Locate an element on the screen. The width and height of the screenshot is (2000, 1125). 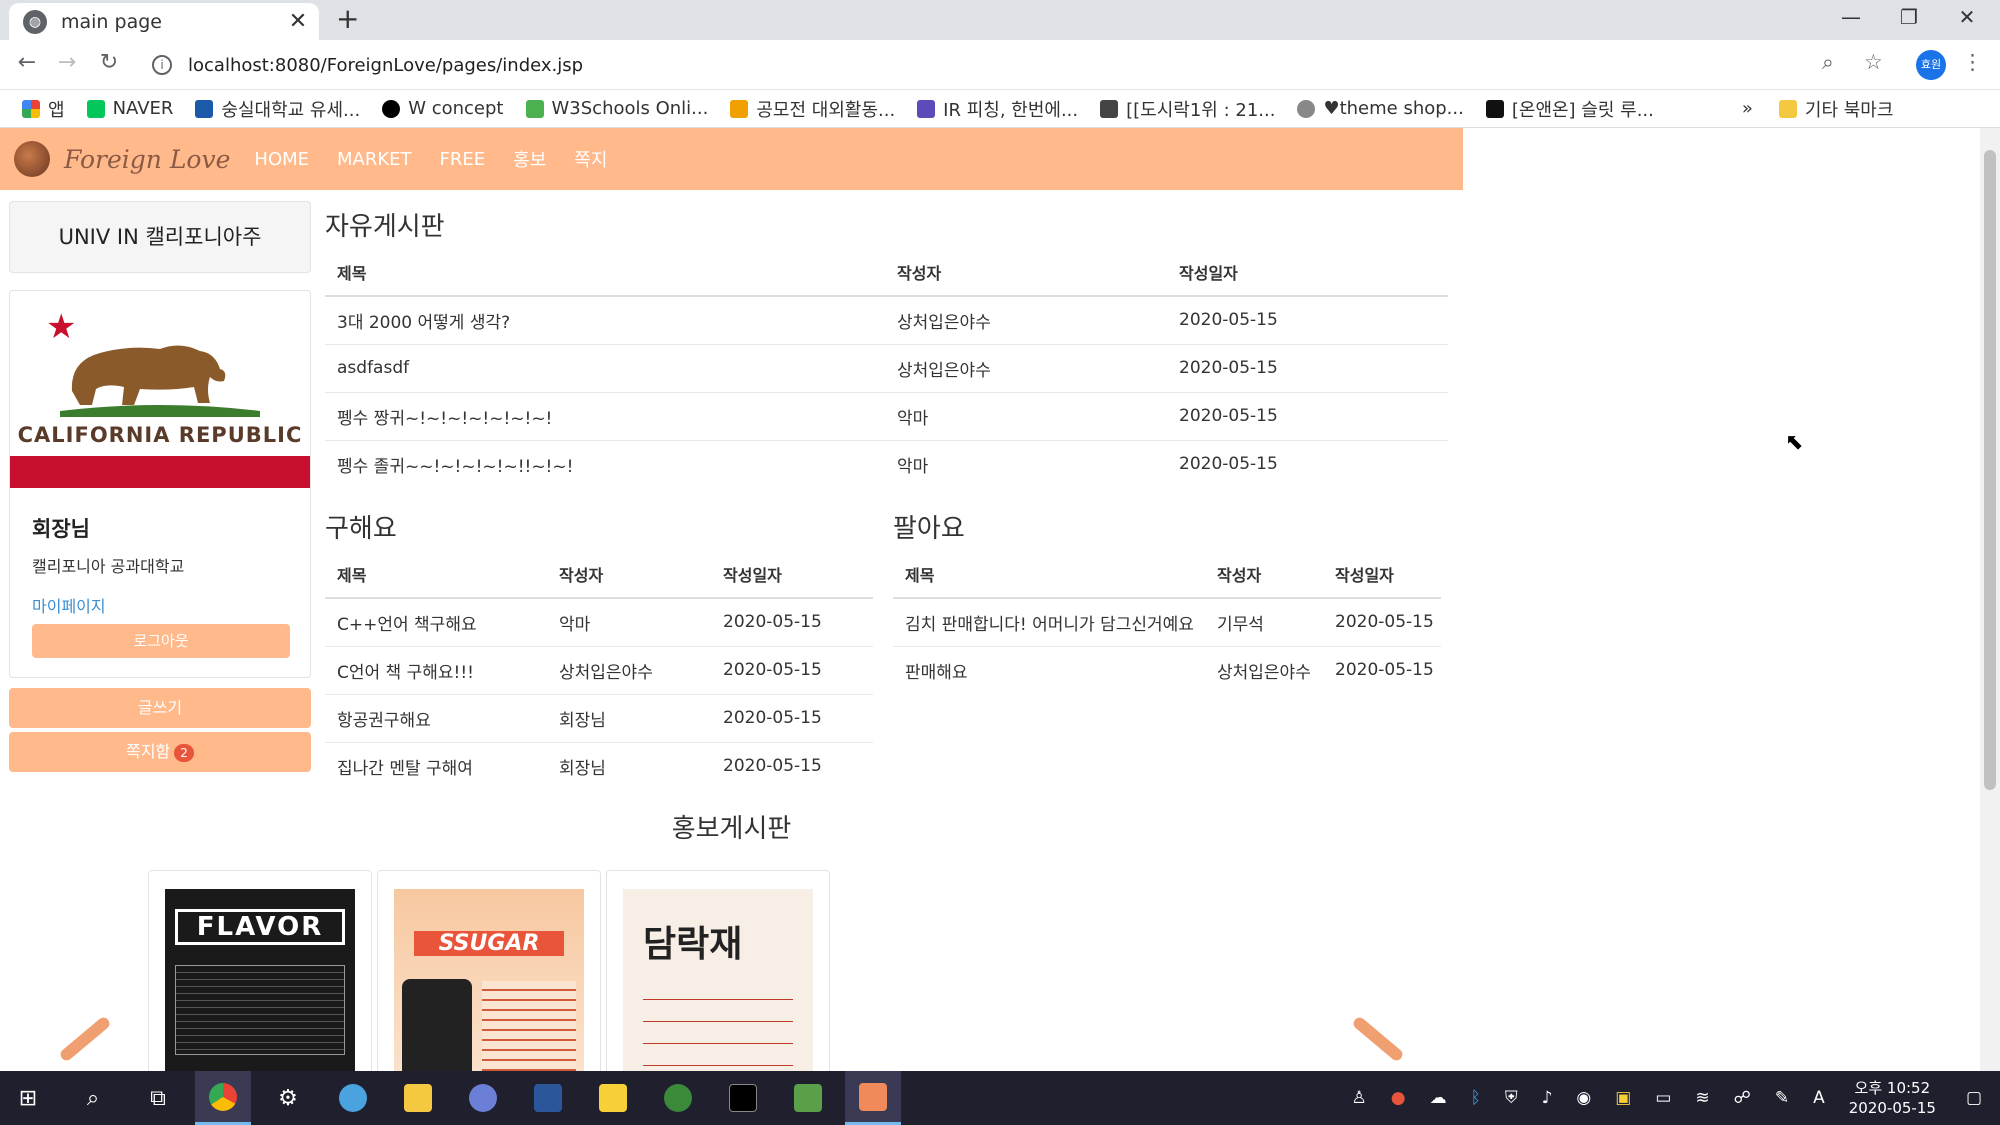
globe-logo-icon is located at coordinates (32, 159).